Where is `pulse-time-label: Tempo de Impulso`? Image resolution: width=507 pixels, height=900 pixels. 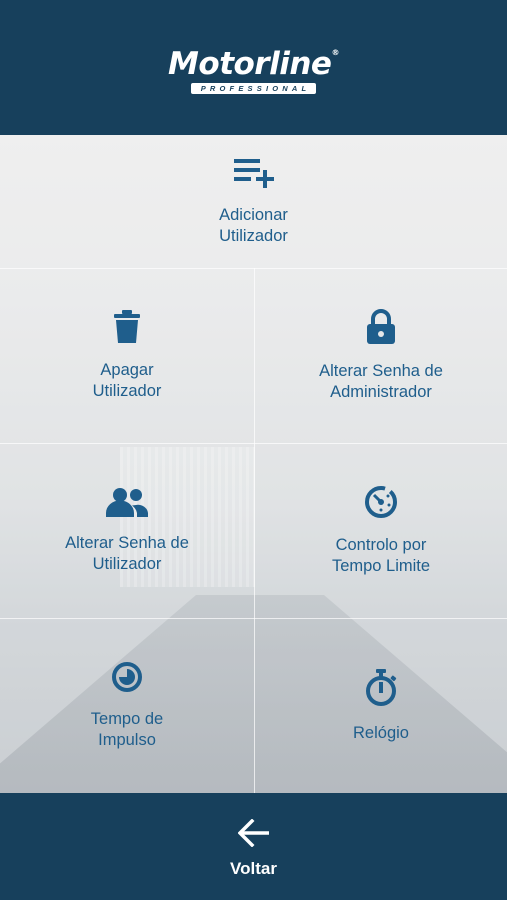
pulse-time-label: Tempo de Impulso is located at coordinates (127, 729).